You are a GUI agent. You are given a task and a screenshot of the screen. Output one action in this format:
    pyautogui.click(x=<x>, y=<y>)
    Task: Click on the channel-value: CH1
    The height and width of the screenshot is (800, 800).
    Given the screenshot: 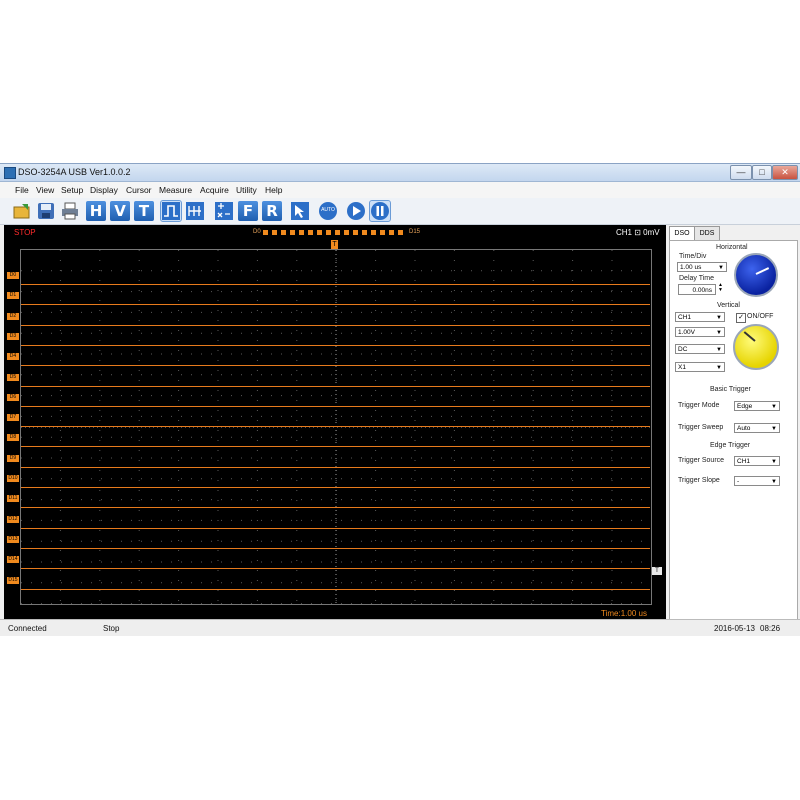 What is the action you would take?
    pyautogui.click(x=685, y=317)
    